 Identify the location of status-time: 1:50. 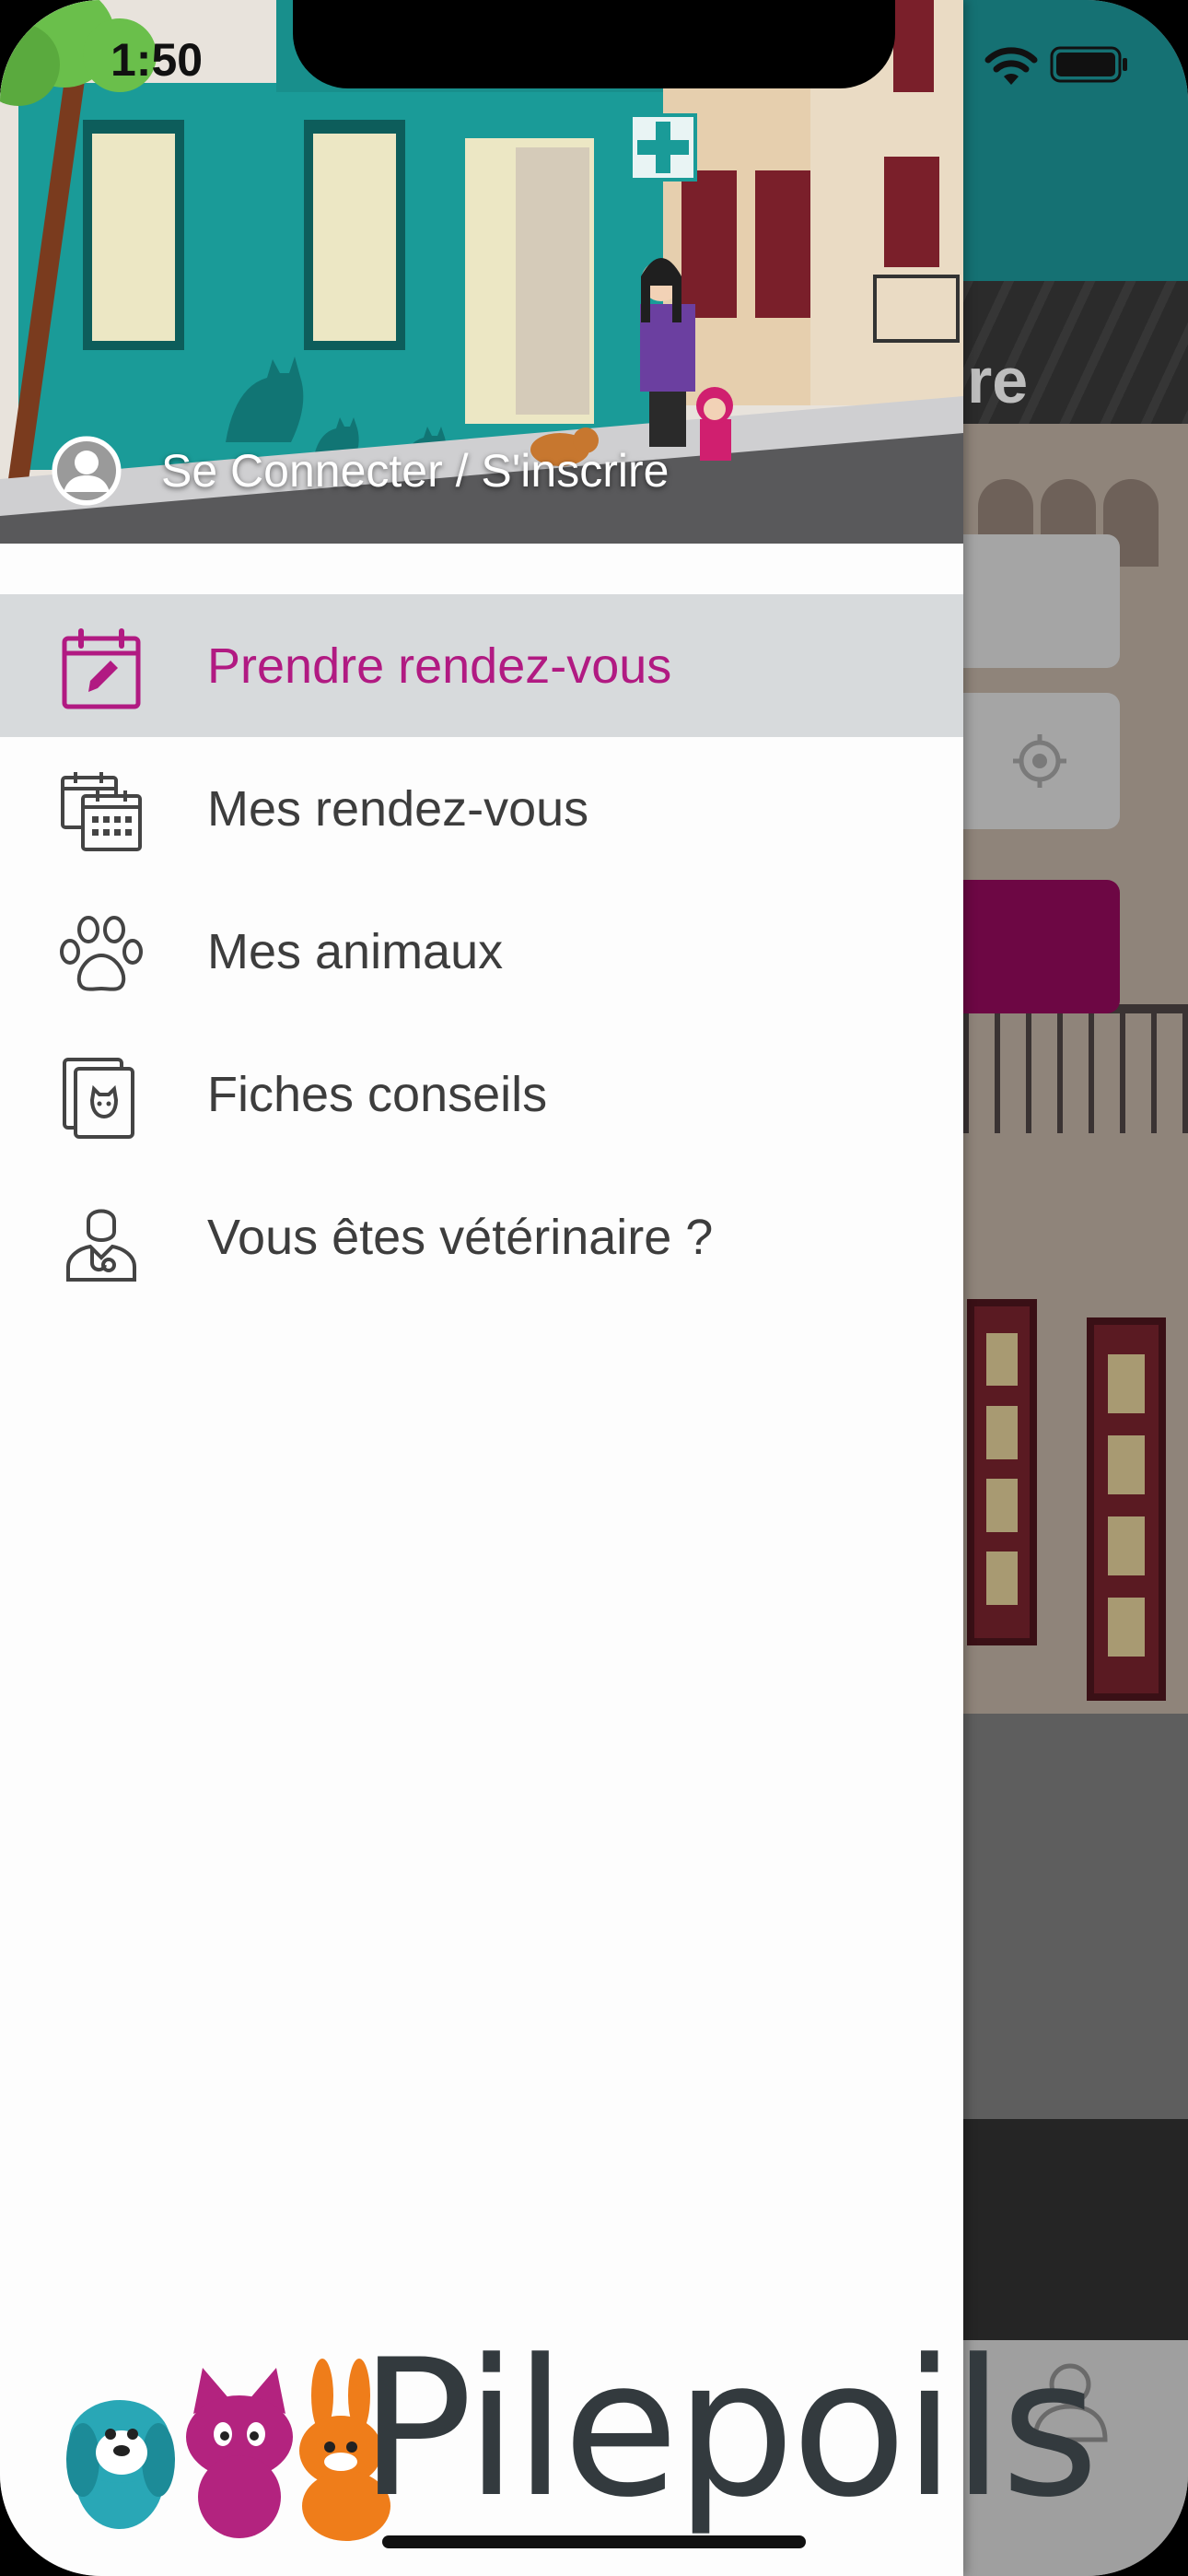
(157, 60).